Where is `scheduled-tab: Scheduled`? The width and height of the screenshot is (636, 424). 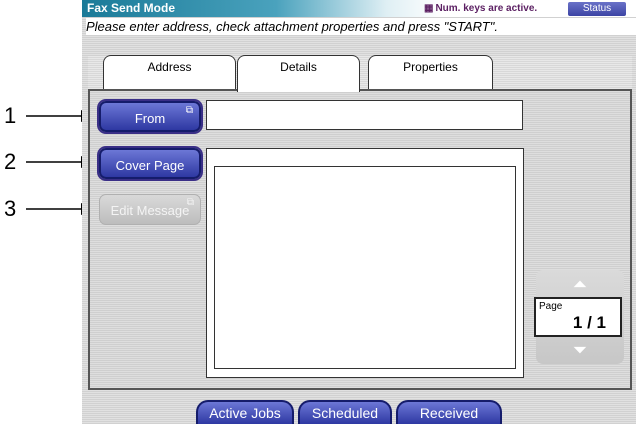
scheduled-tab: Scheduled is located at coordinates (345, 412).